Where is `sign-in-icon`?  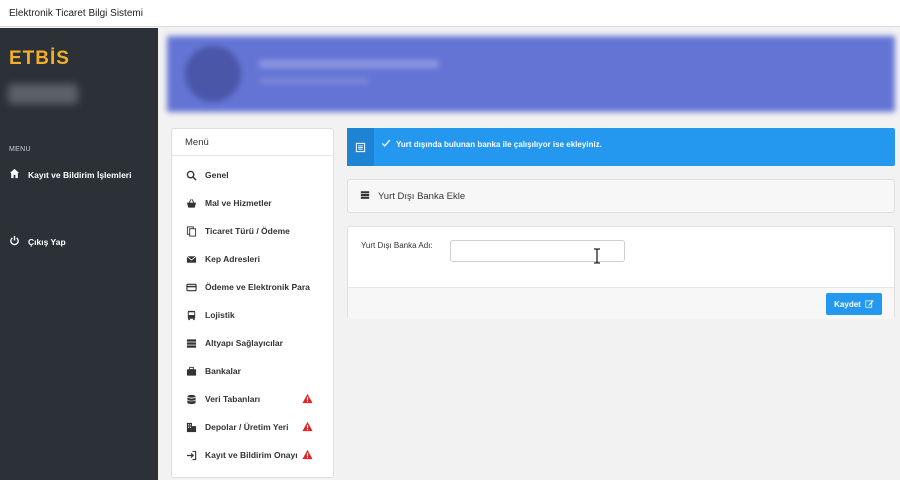
sign-in-icon is located at coordinates (191, 455).